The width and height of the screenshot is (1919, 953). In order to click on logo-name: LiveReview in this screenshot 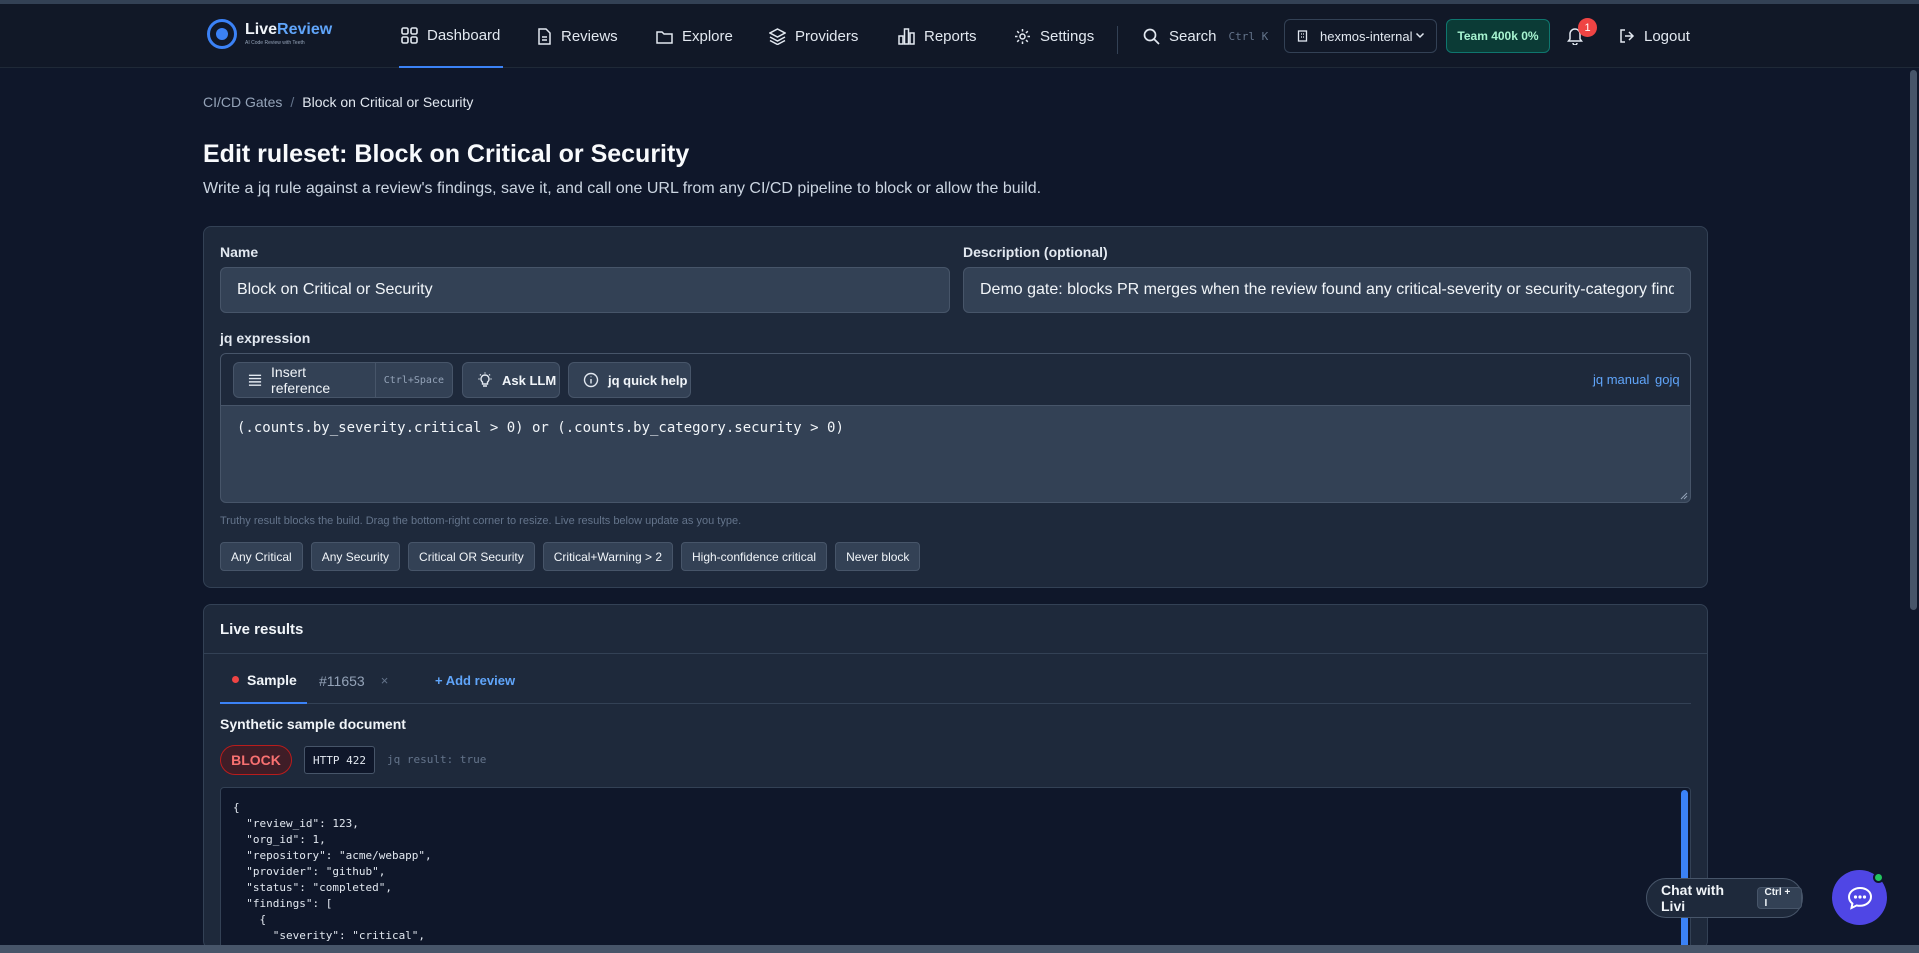, I will do `click(289, 29)`.